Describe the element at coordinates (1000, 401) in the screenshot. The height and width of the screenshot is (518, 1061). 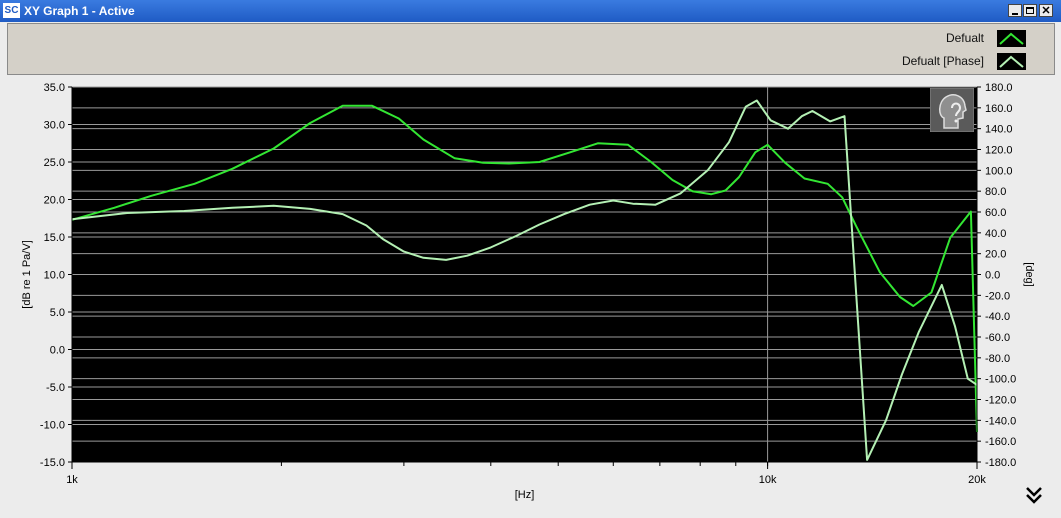
I see `y2-tick-label: -120.0` at that location.